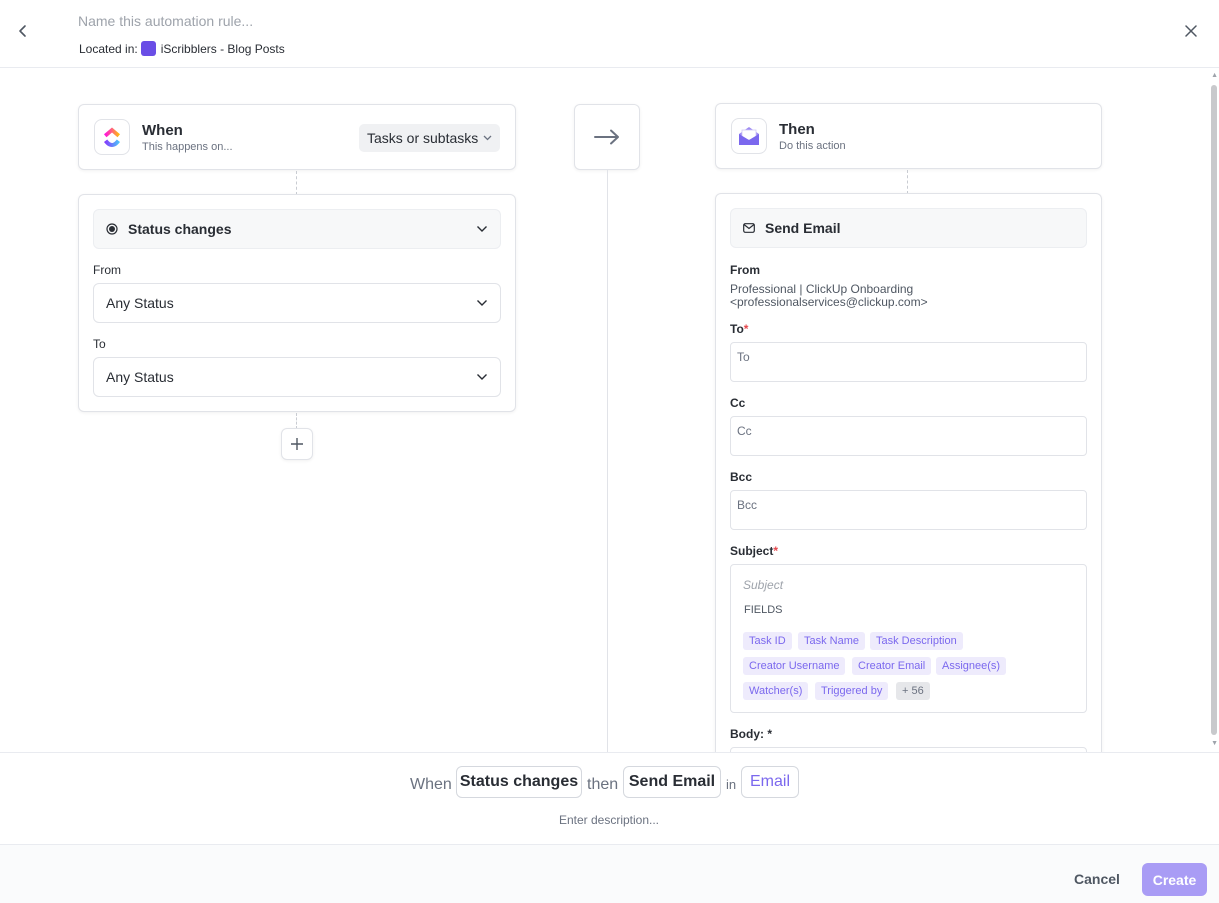 The height and width of the screenshot is (903, 1219). I want to click on email-cc-placeholder: Cc, so click(744, 431).